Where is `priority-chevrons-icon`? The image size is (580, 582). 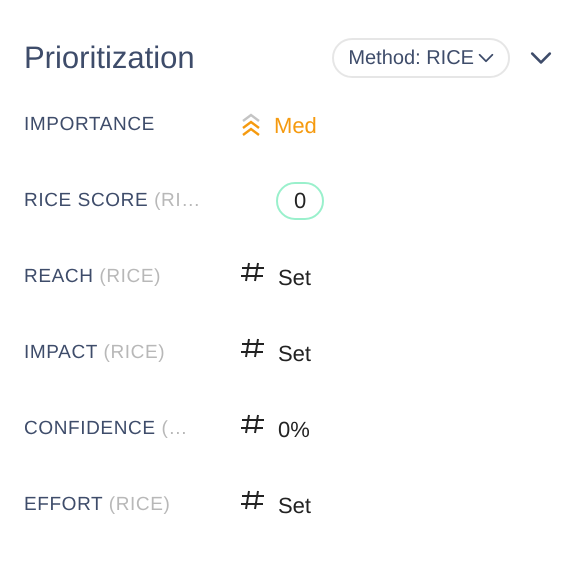 priority-chevrons-icon is located at coordinates (251, 125).